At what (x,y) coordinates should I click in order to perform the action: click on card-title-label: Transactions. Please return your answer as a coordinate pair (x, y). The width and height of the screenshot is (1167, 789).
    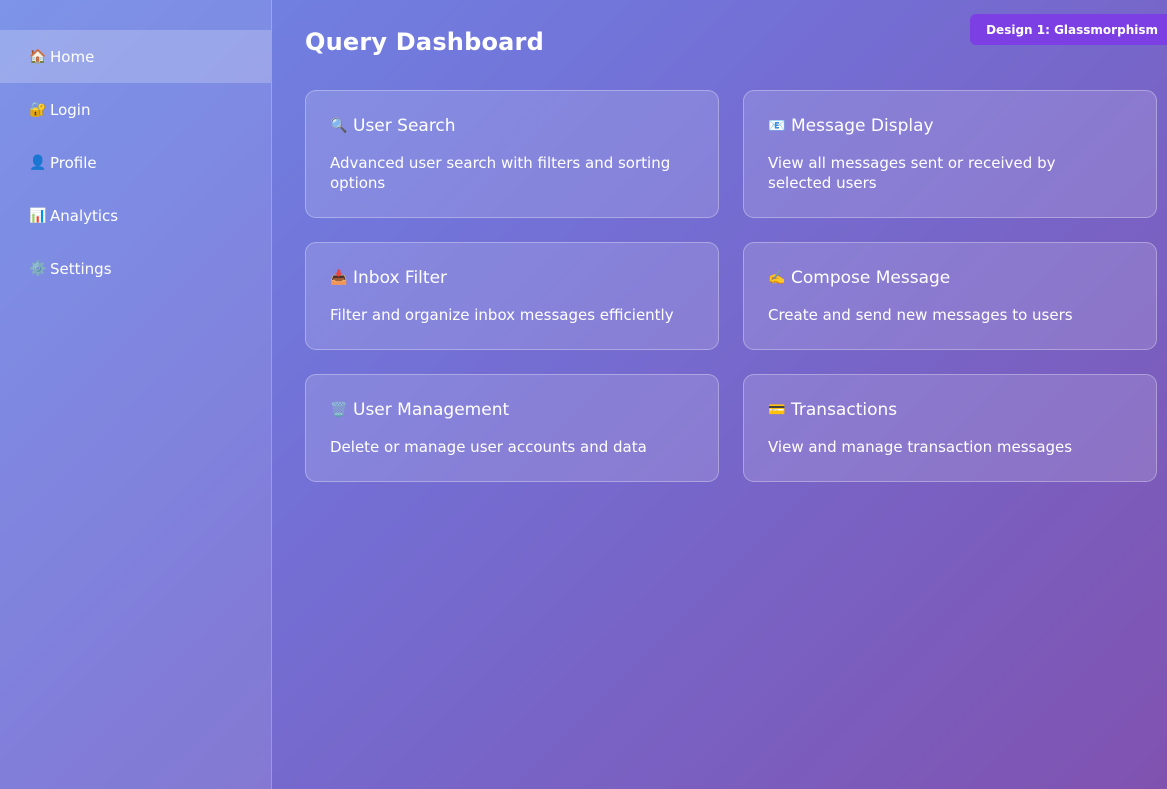
    Looking at the image, I should click on (844, 410).